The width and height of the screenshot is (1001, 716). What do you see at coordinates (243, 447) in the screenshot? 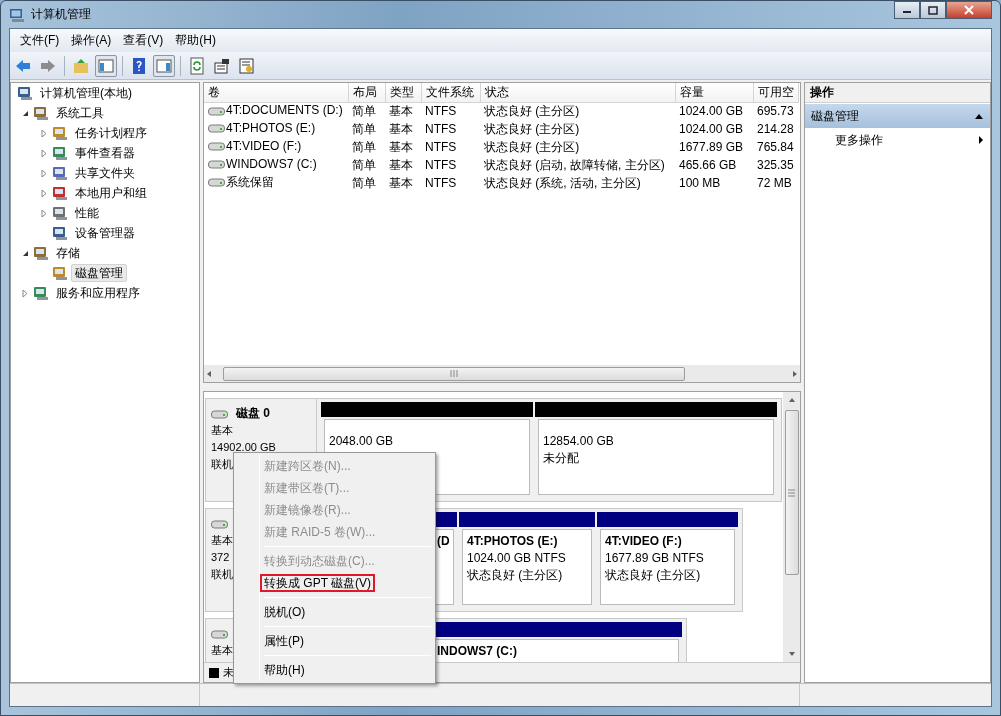
I see `disk-info: 14902.00 GB` at bounding box center [243, 447].